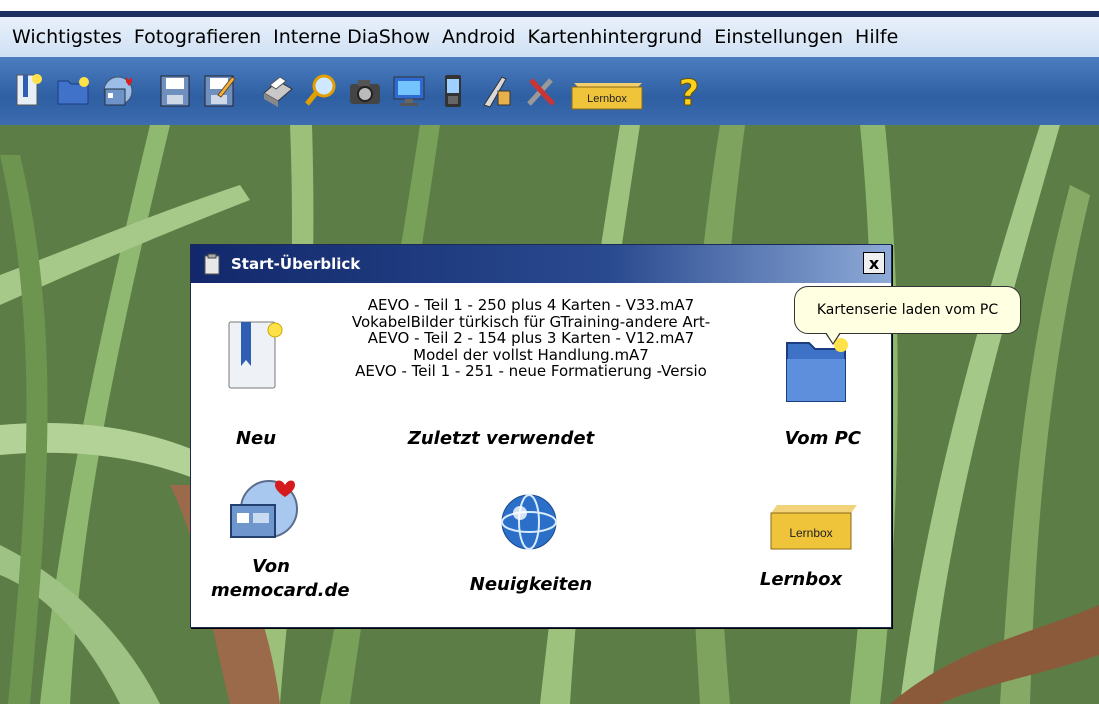  I want to click on phone-icon, so click(453, 91).